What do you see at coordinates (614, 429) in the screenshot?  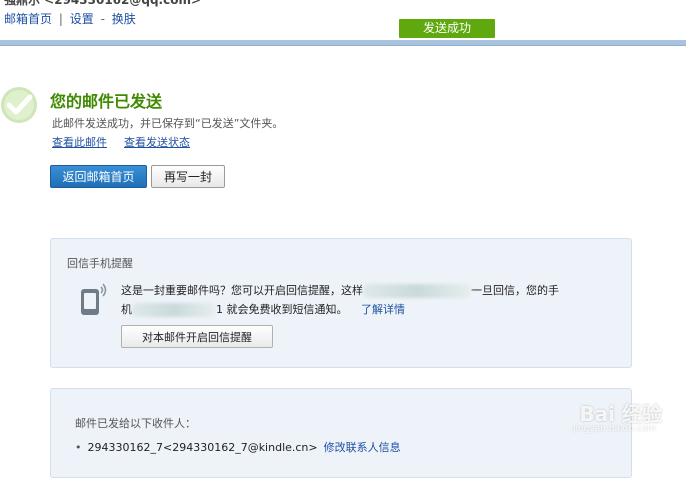 I see `watermark-url: jingyan.baidu.com` at bounding box center [614, 429].